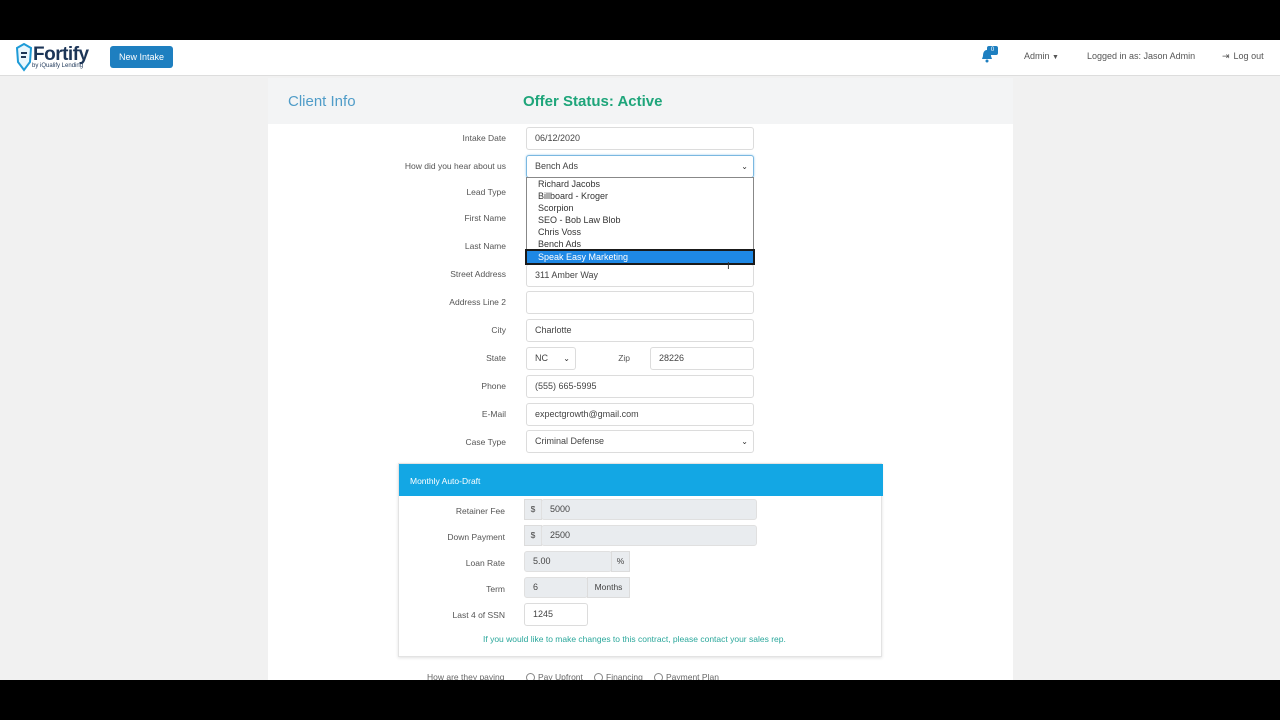  I want to click on dropdown-option: SEO - Bob Law Blob, so click(640, 220).